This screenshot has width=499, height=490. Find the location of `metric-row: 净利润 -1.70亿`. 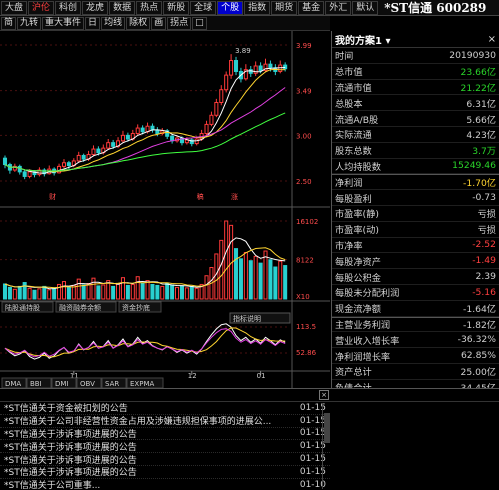

metric-row: 净利润 -1.70亿 is located at coordinates (415, 182).